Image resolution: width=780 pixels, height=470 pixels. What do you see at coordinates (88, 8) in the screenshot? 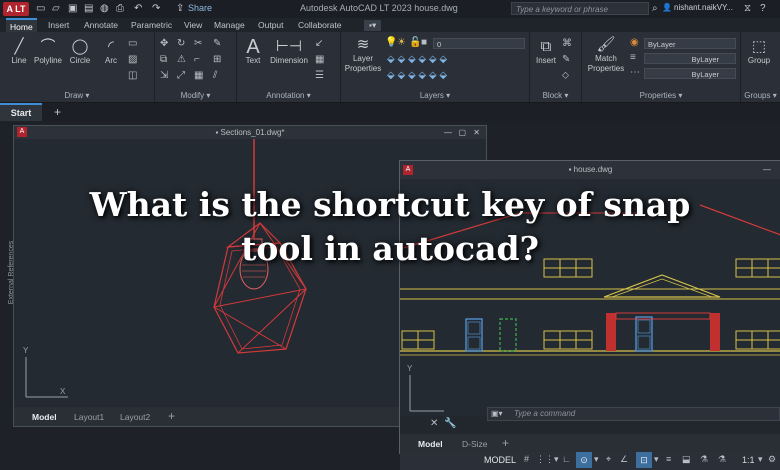
I see `save-as-icon: ▤` at bounding box center [88, 8].